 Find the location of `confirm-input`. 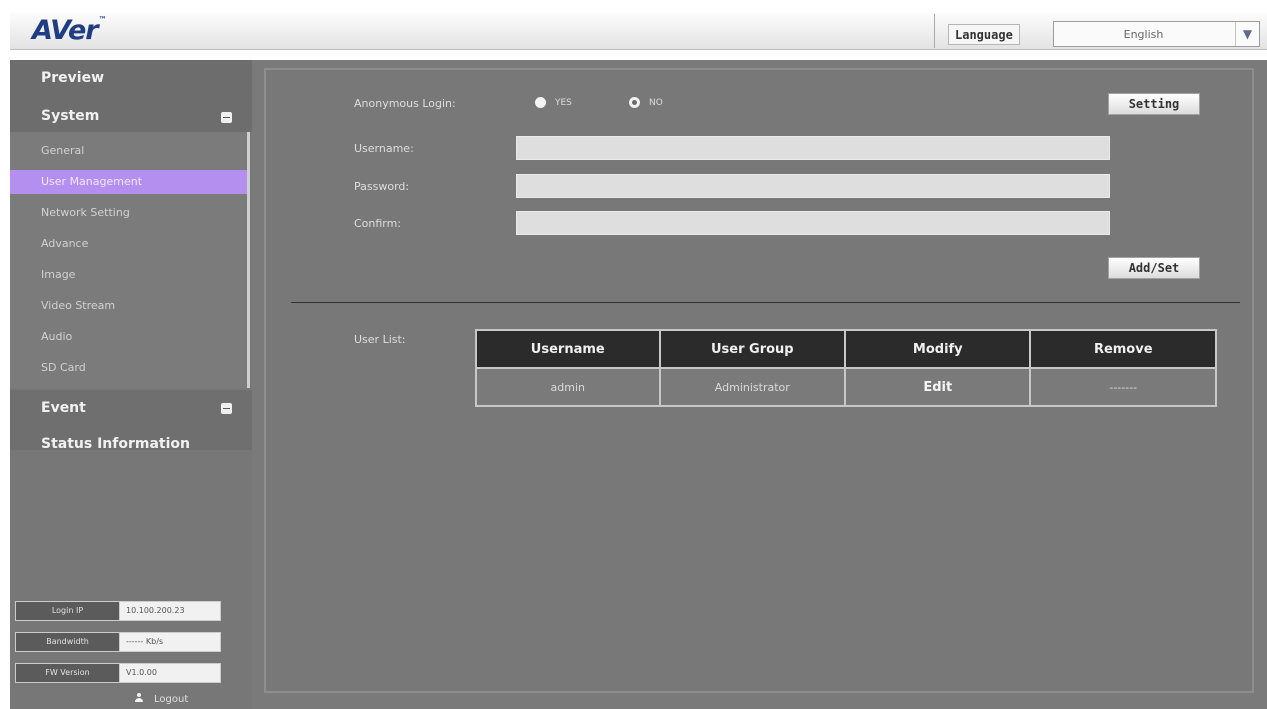

confirm-input is located at coordinates (813, 223).